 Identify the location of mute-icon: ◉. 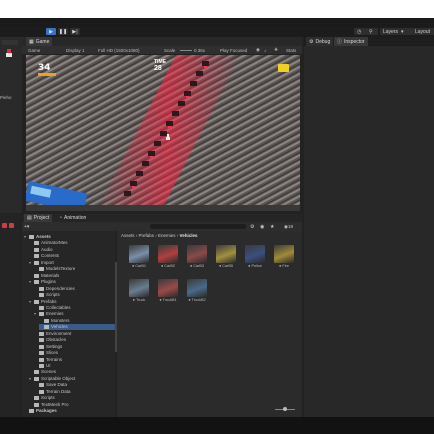
(258, 50).